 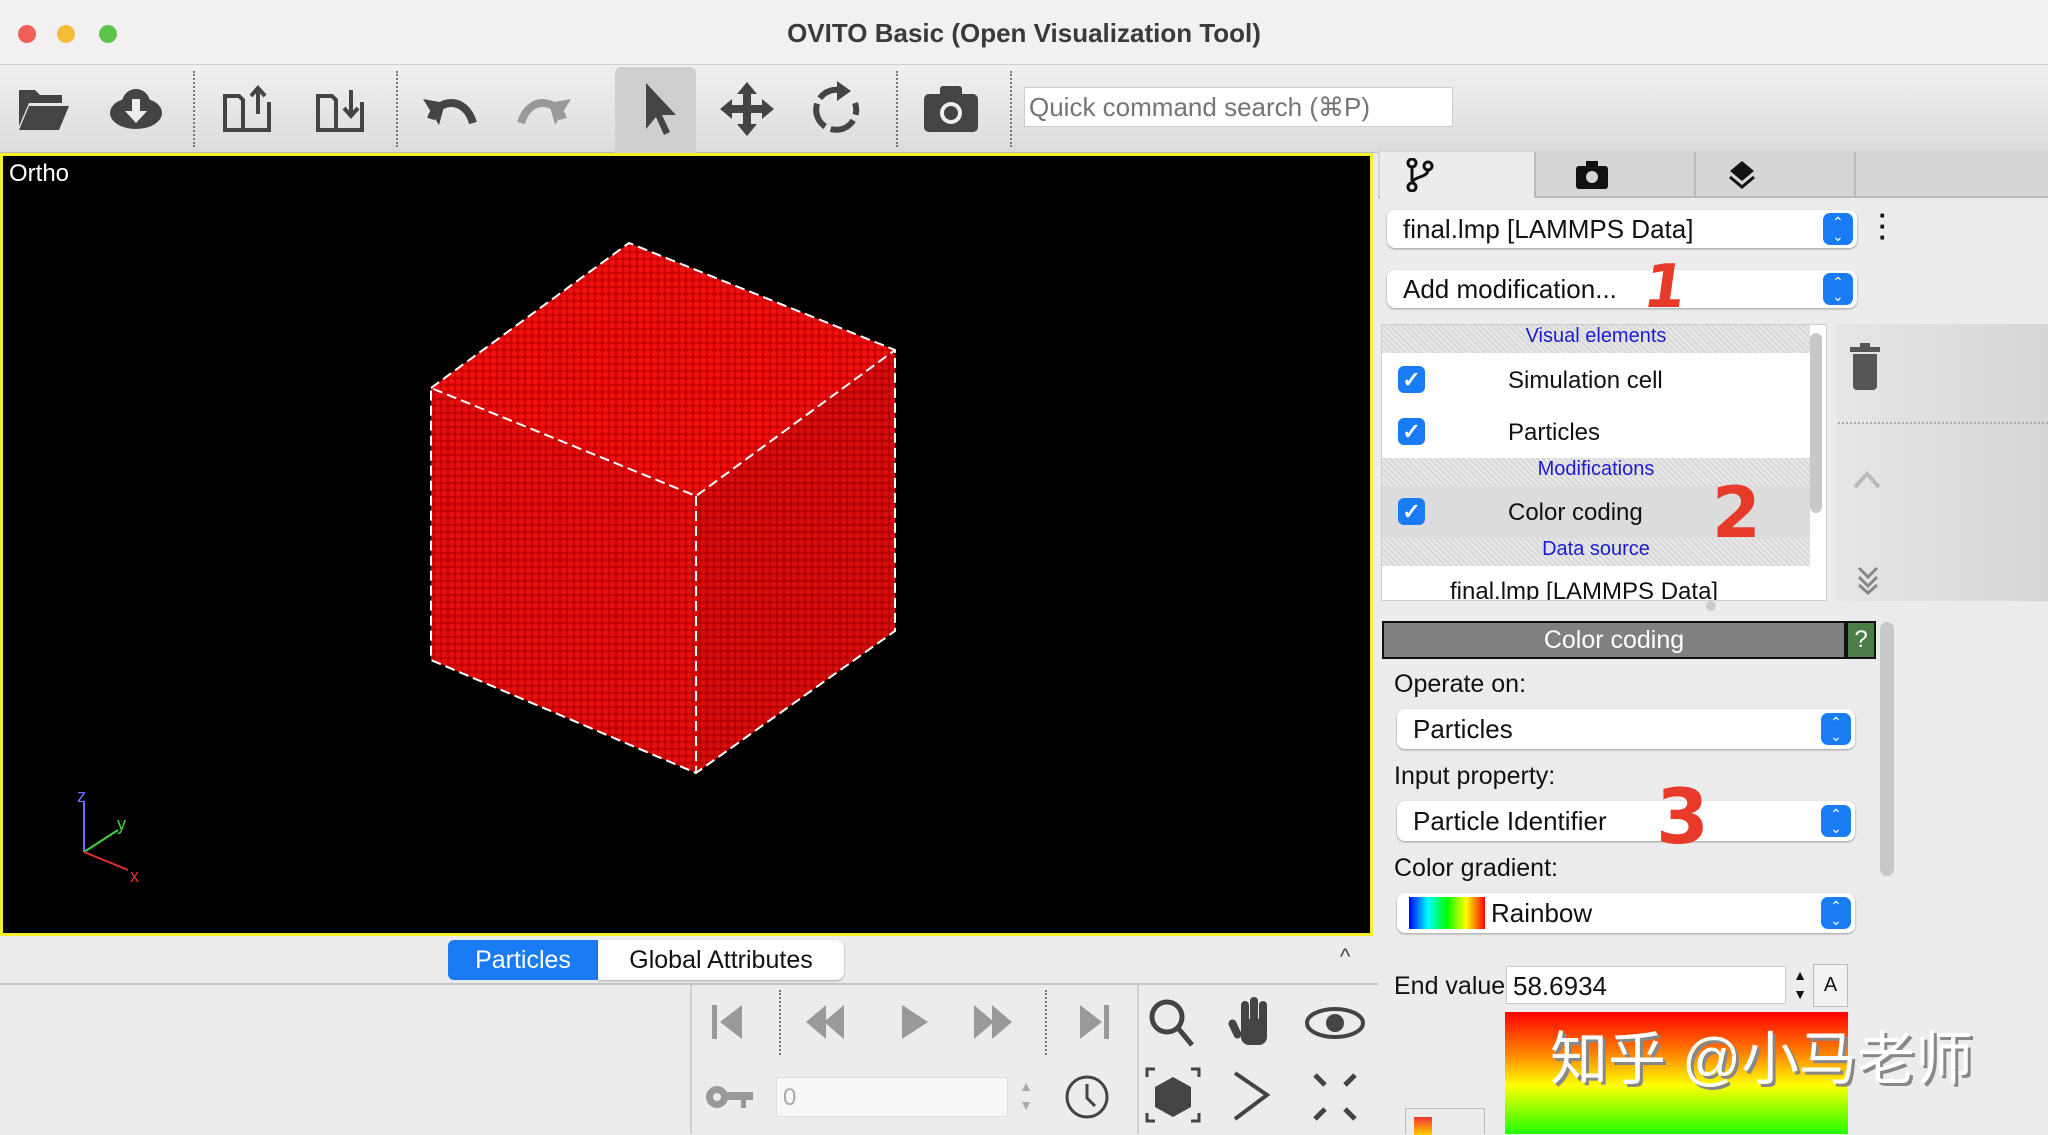 I want to click on operate-on-value: Particles, so click(x=1463, y=728).